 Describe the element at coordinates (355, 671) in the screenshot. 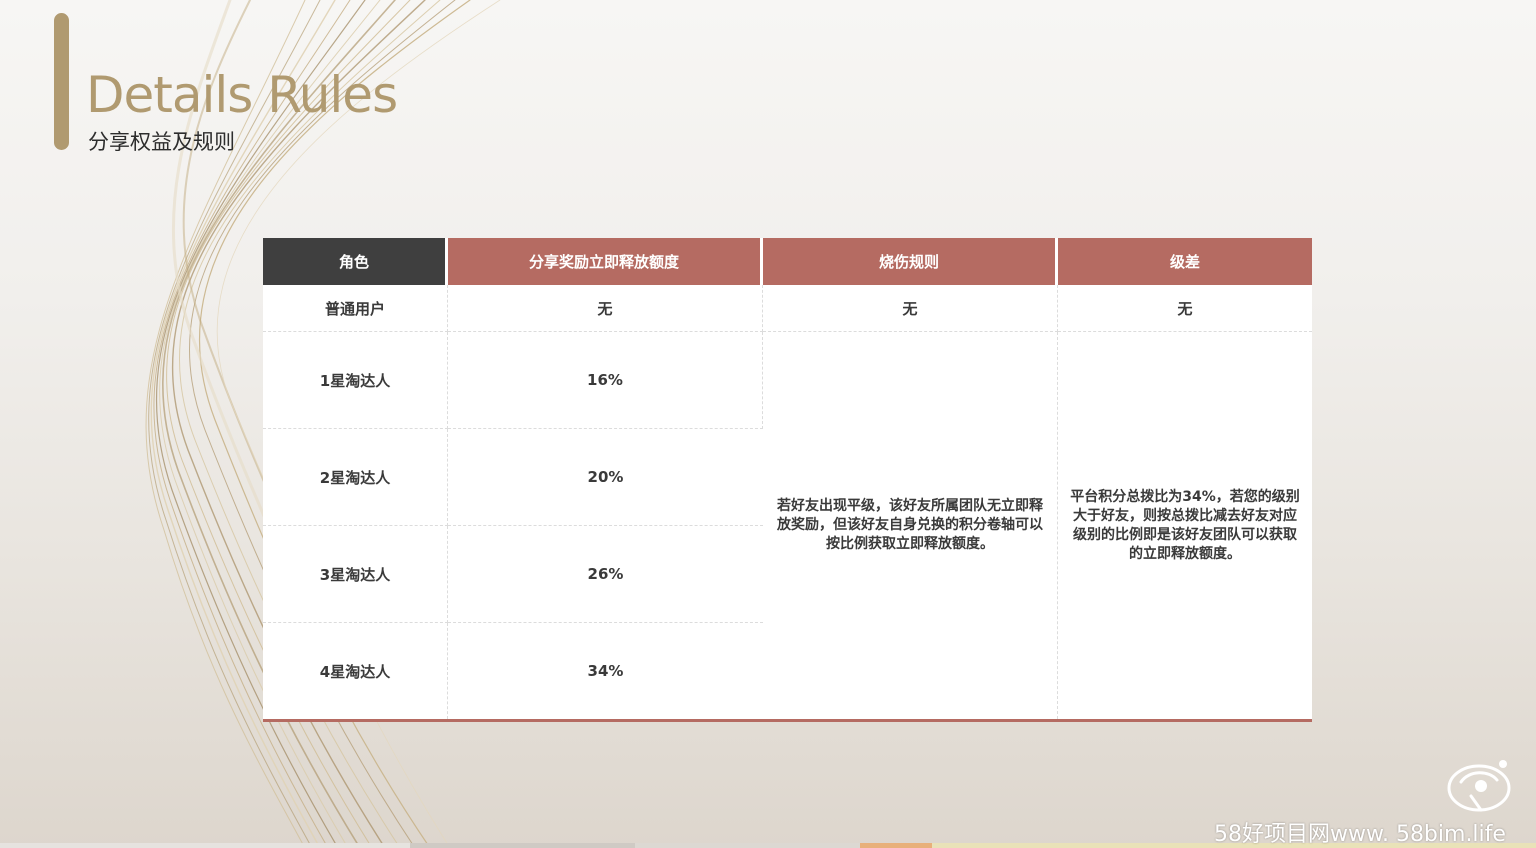

I see `role-cell: 4星淘达人` at that location.